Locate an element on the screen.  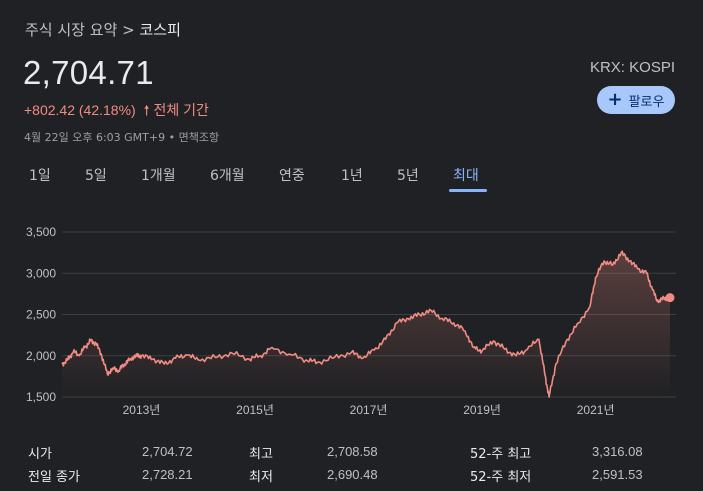
range-tabs: 1일 5일 1개월 6개월 연중 1년 5년 최대 is located at coordinates (351, 180).